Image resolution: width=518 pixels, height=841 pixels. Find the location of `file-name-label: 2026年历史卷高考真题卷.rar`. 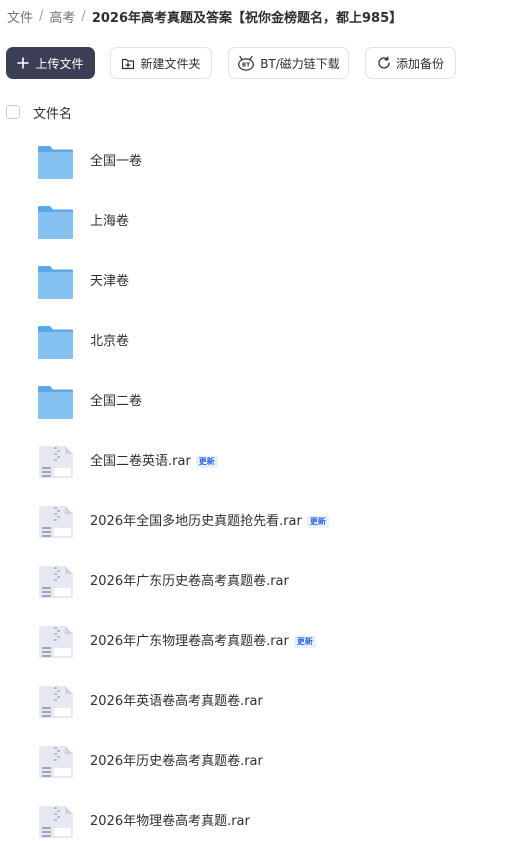

file-name-label: 2026年历史卷高考真题卷.rar is located at coordinates (176, 761).